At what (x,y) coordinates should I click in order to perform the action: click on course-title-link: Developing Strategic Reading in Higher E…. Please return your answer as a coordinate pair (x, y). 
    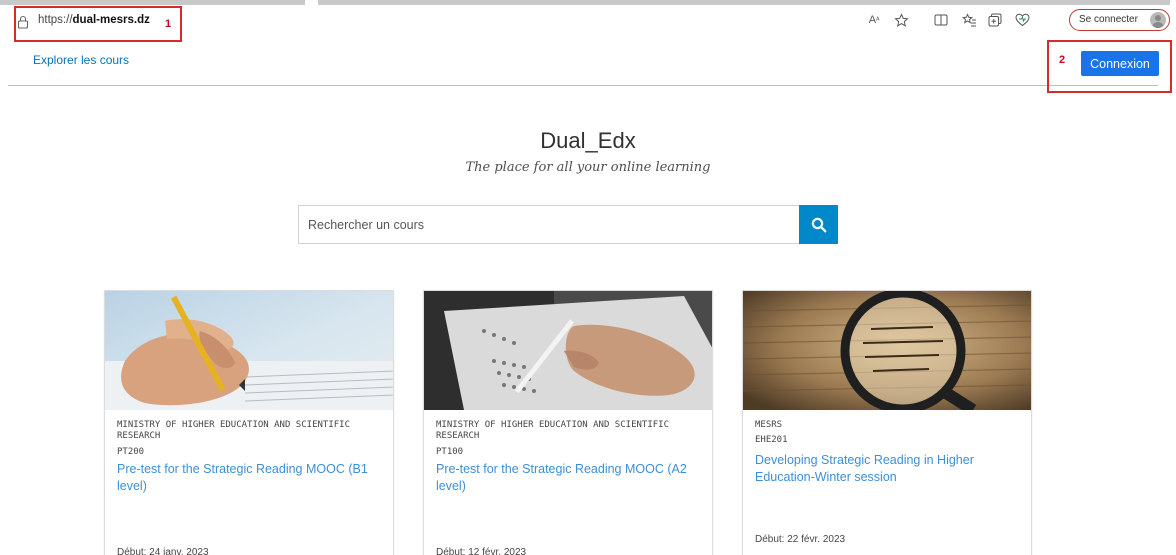
    Looking at the image, I should click on (889, 469).